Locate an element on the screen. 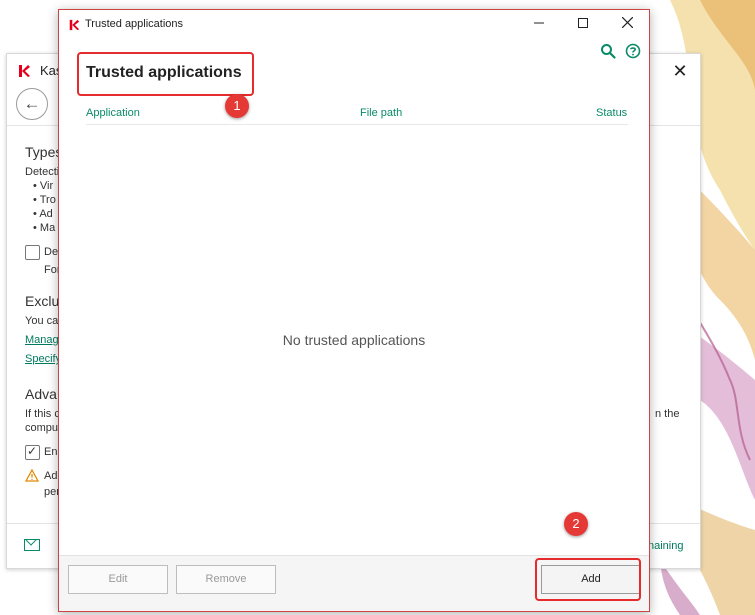 This screenshot has width=755, height=615. back-button: ← is located at coordinates (32, 104).